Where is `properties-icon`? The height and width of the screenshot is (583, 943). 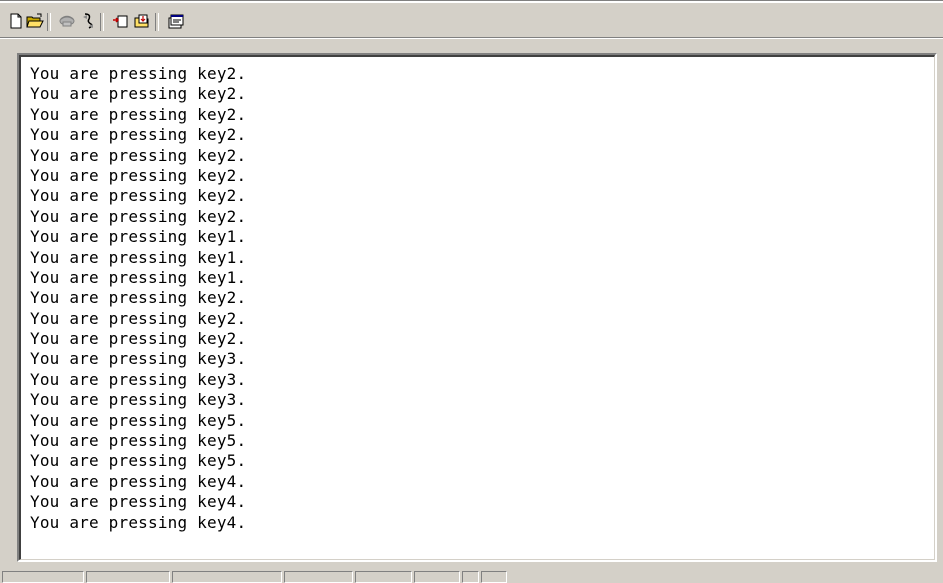
properties-icon is located at coordinates (176, 21).